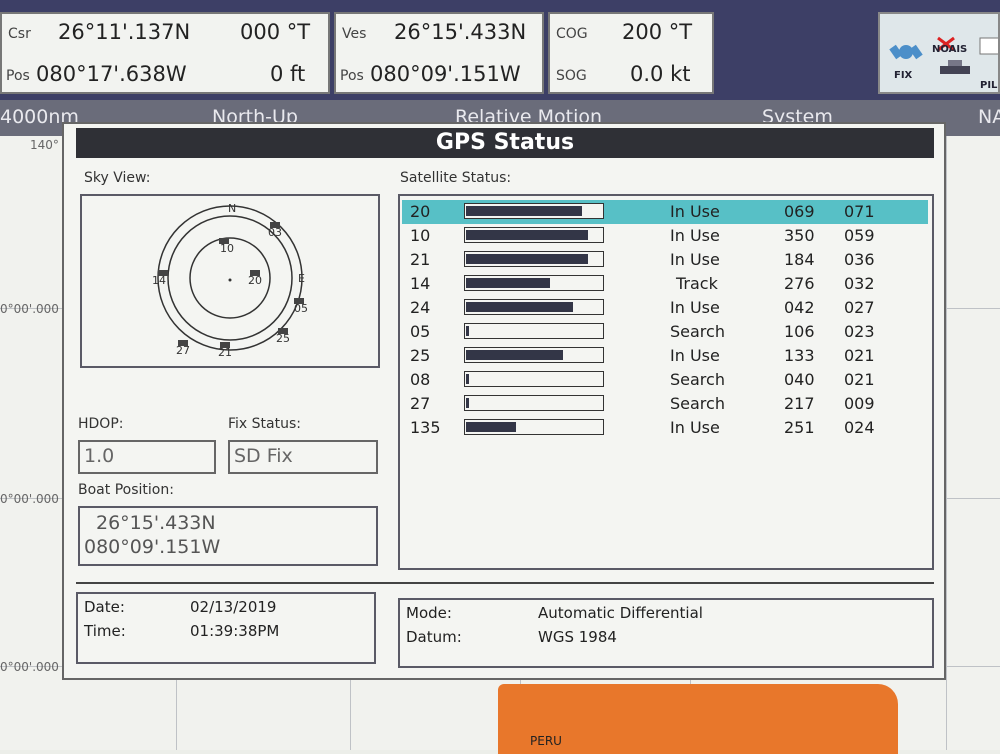  Describe the element at coordinates (859, 211) in the screenshot. I see `sat-elevation: 071` at that location.